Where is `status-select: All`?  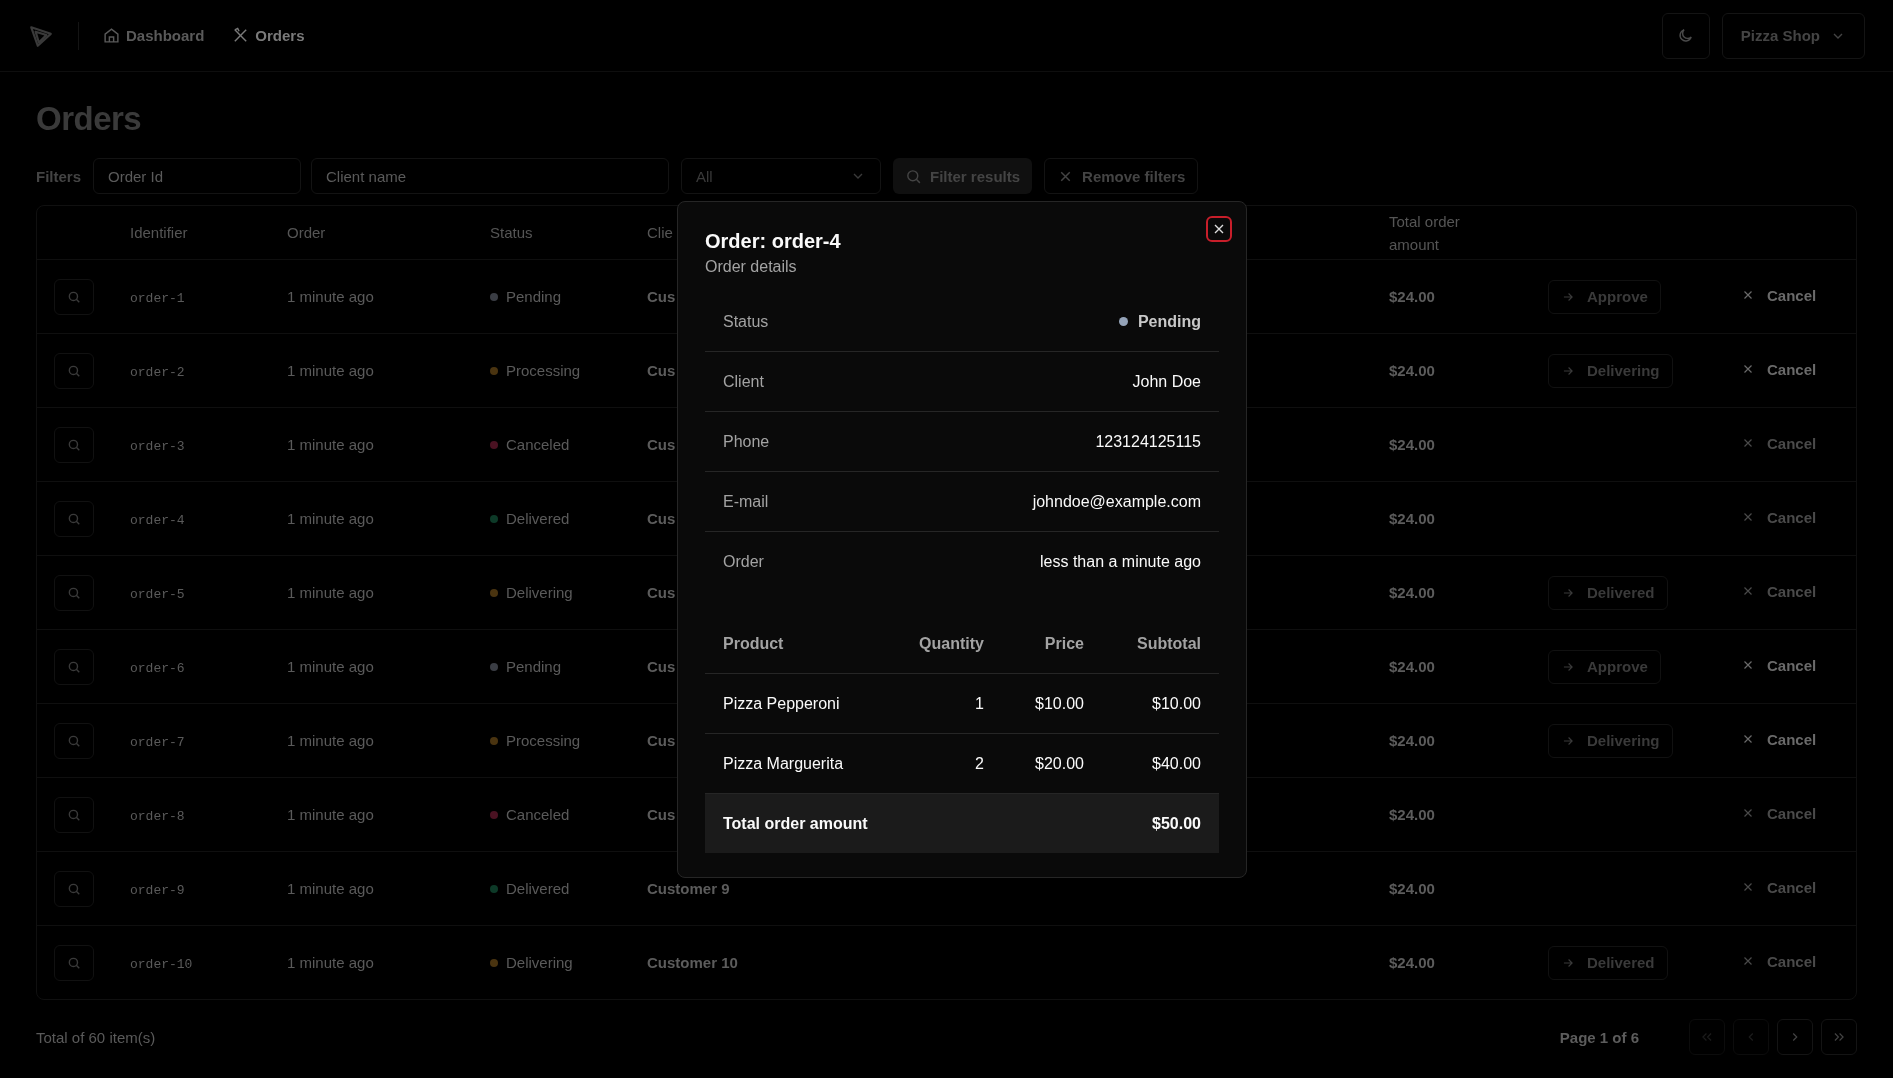 status-select: All is located at coordinates (781, 176).